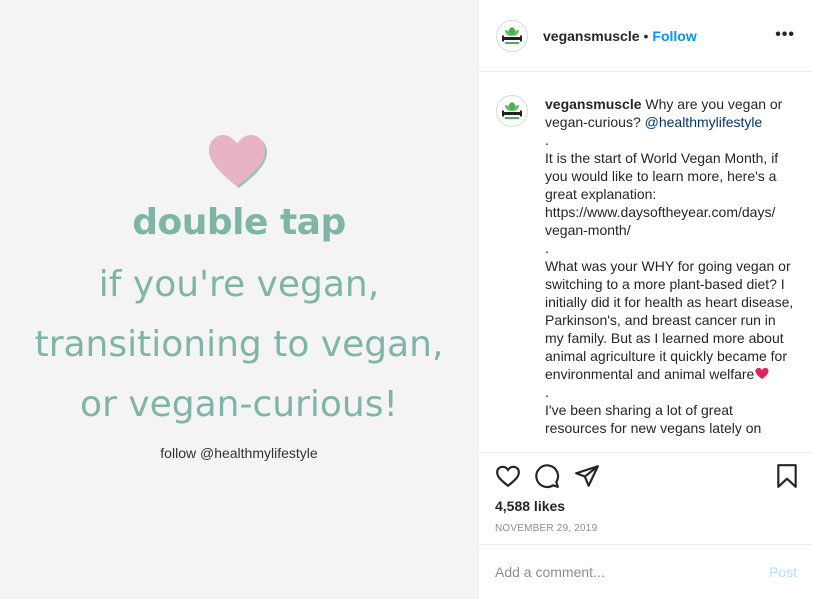 Image resolution: width=813 pixels, height=599 pixels. What do you see at coordinates (239, 404) in the screenshot?
I see `headline-line-3: or vegan-curious!` at bounding box center [239, 404].